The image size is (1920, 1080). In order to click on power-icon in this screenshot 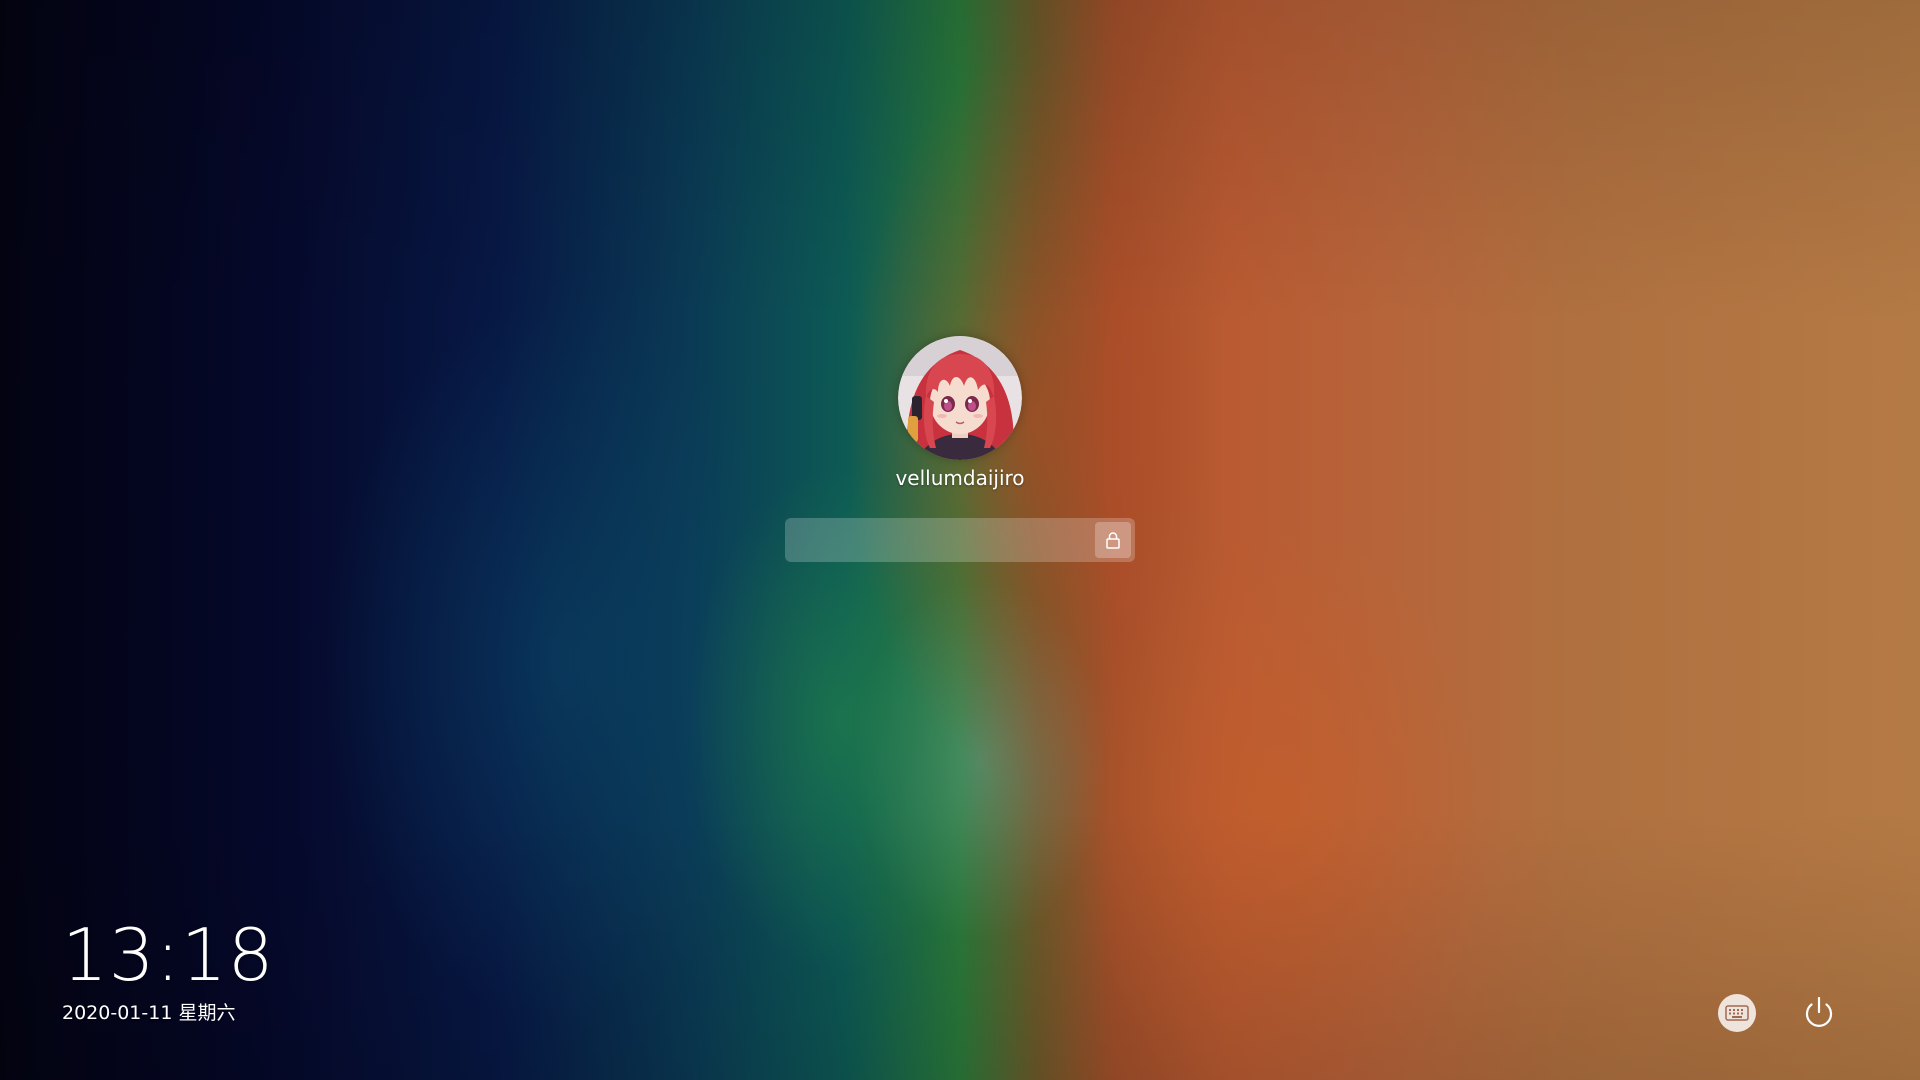, I will do `click(1819, 1011)`.